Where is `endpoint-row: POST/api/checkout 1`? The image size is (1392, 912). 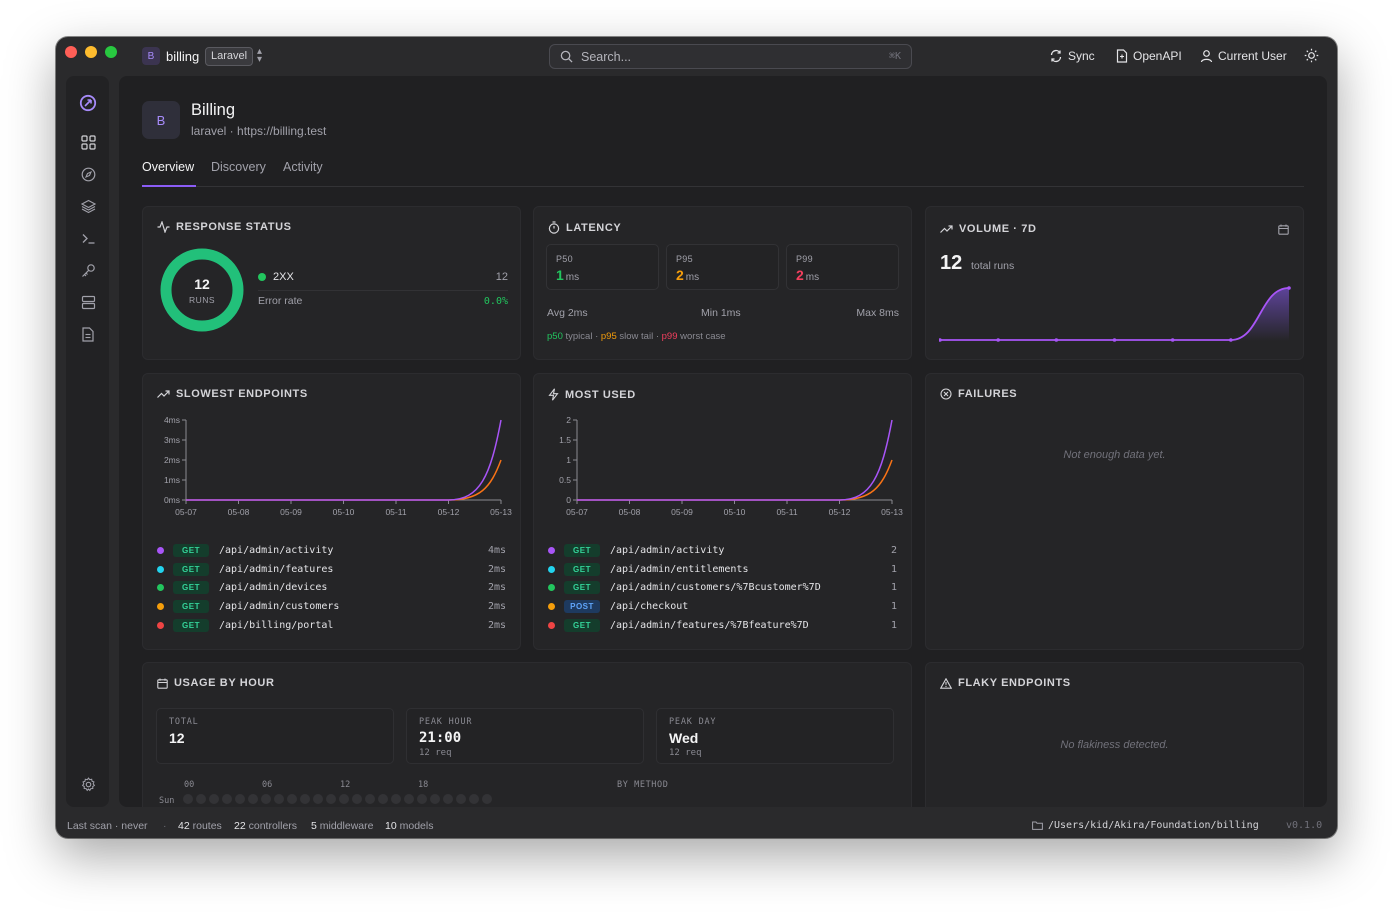 endpoint-row: POST/api/checkout 1 is located at coordinates (722, 606).